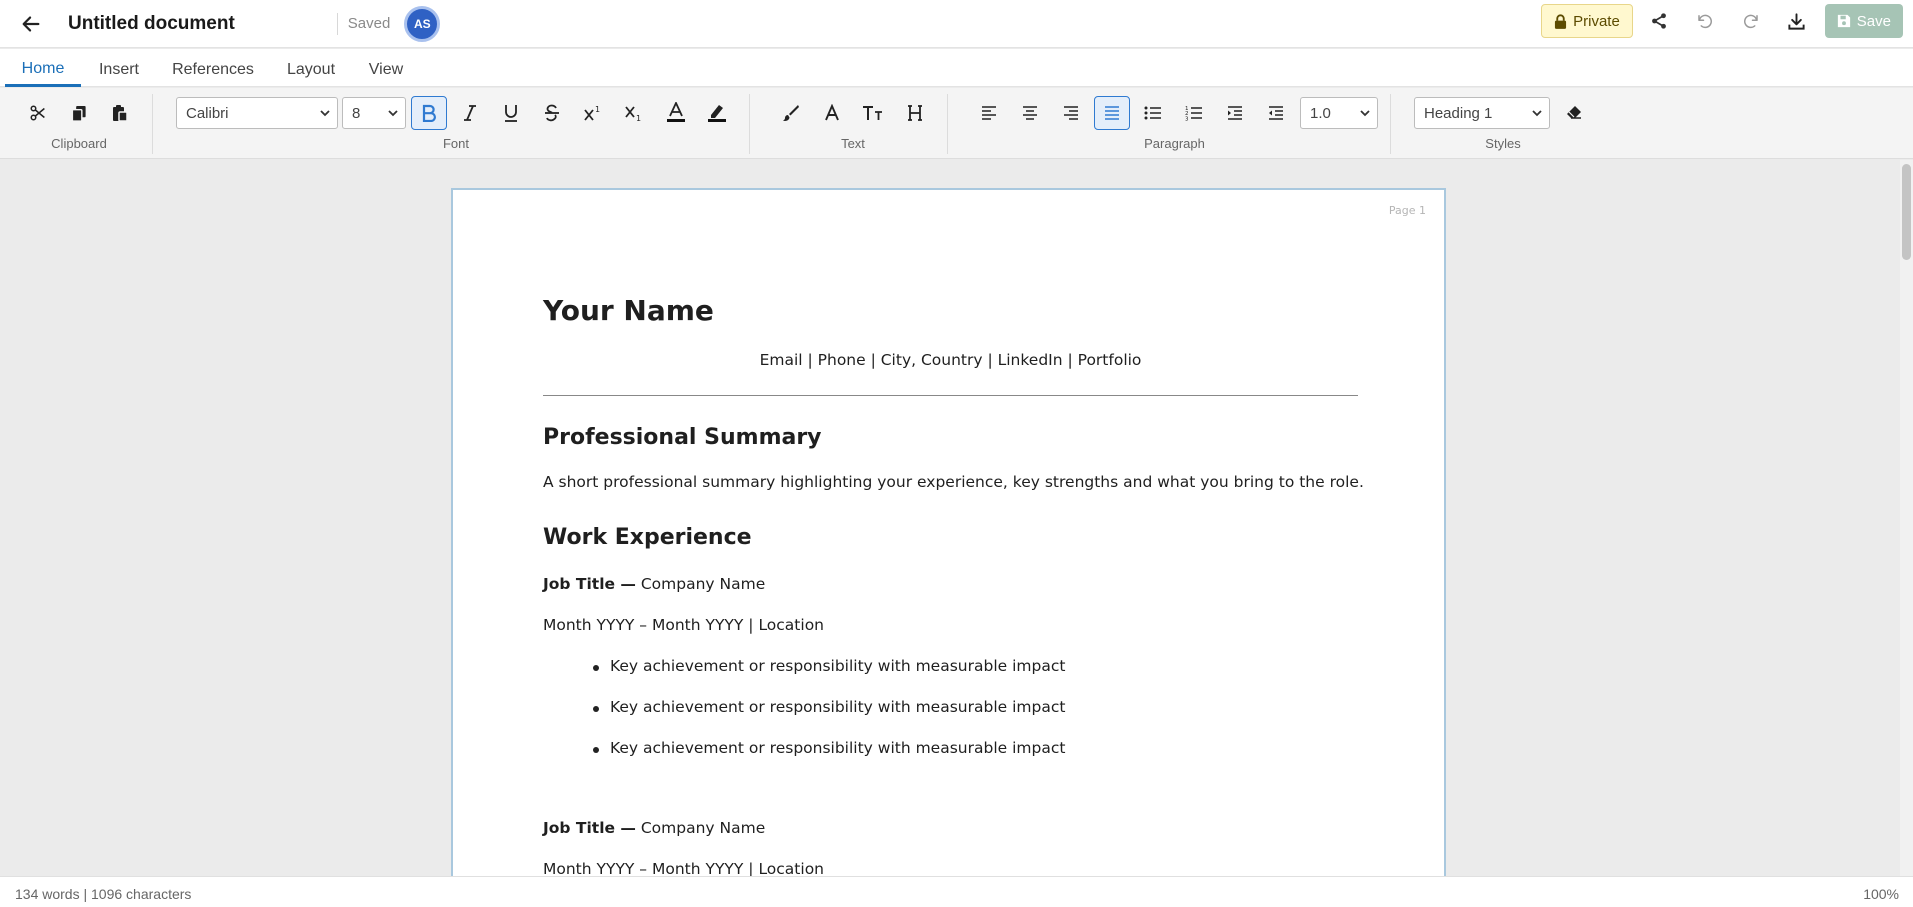  I want to click on font-group-label: Font, so click(455, 143).